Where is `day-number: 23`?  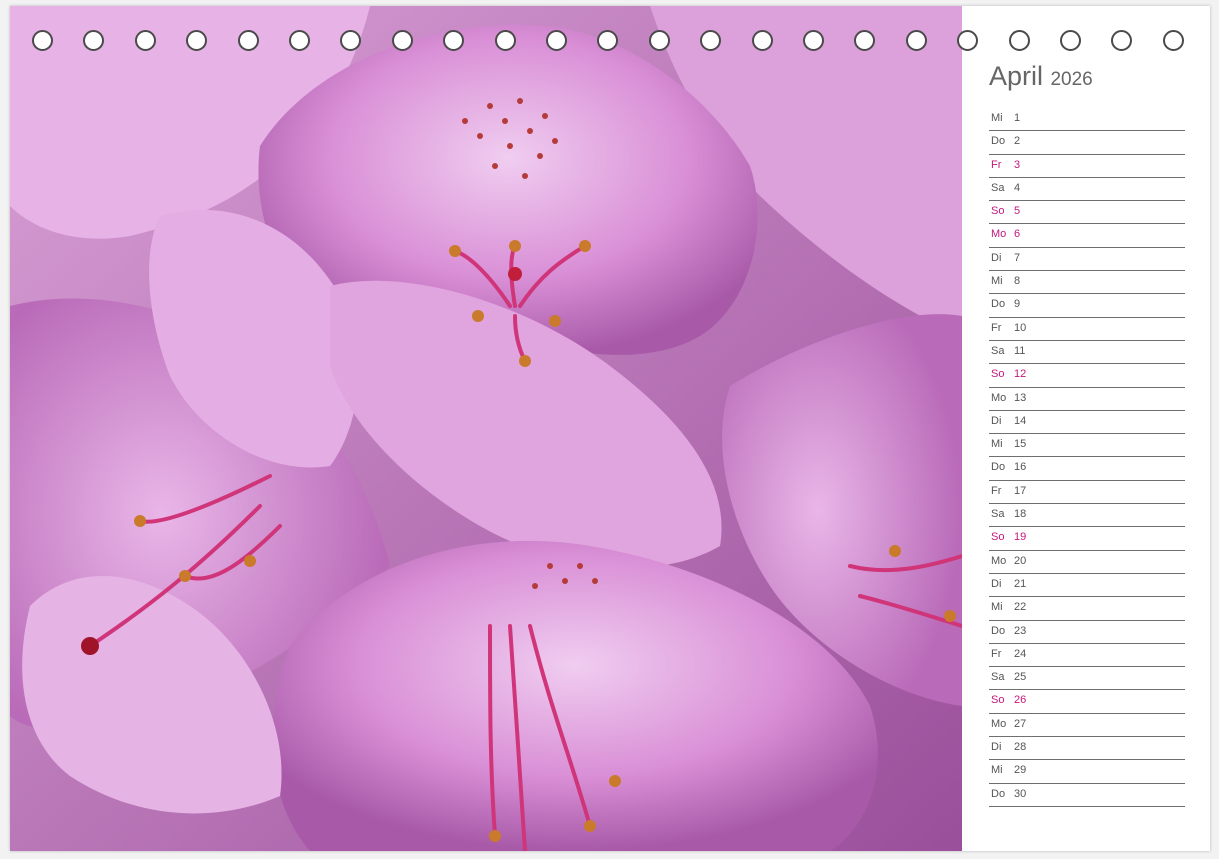
day-number: 23 is located at coordinates (1020, 630).